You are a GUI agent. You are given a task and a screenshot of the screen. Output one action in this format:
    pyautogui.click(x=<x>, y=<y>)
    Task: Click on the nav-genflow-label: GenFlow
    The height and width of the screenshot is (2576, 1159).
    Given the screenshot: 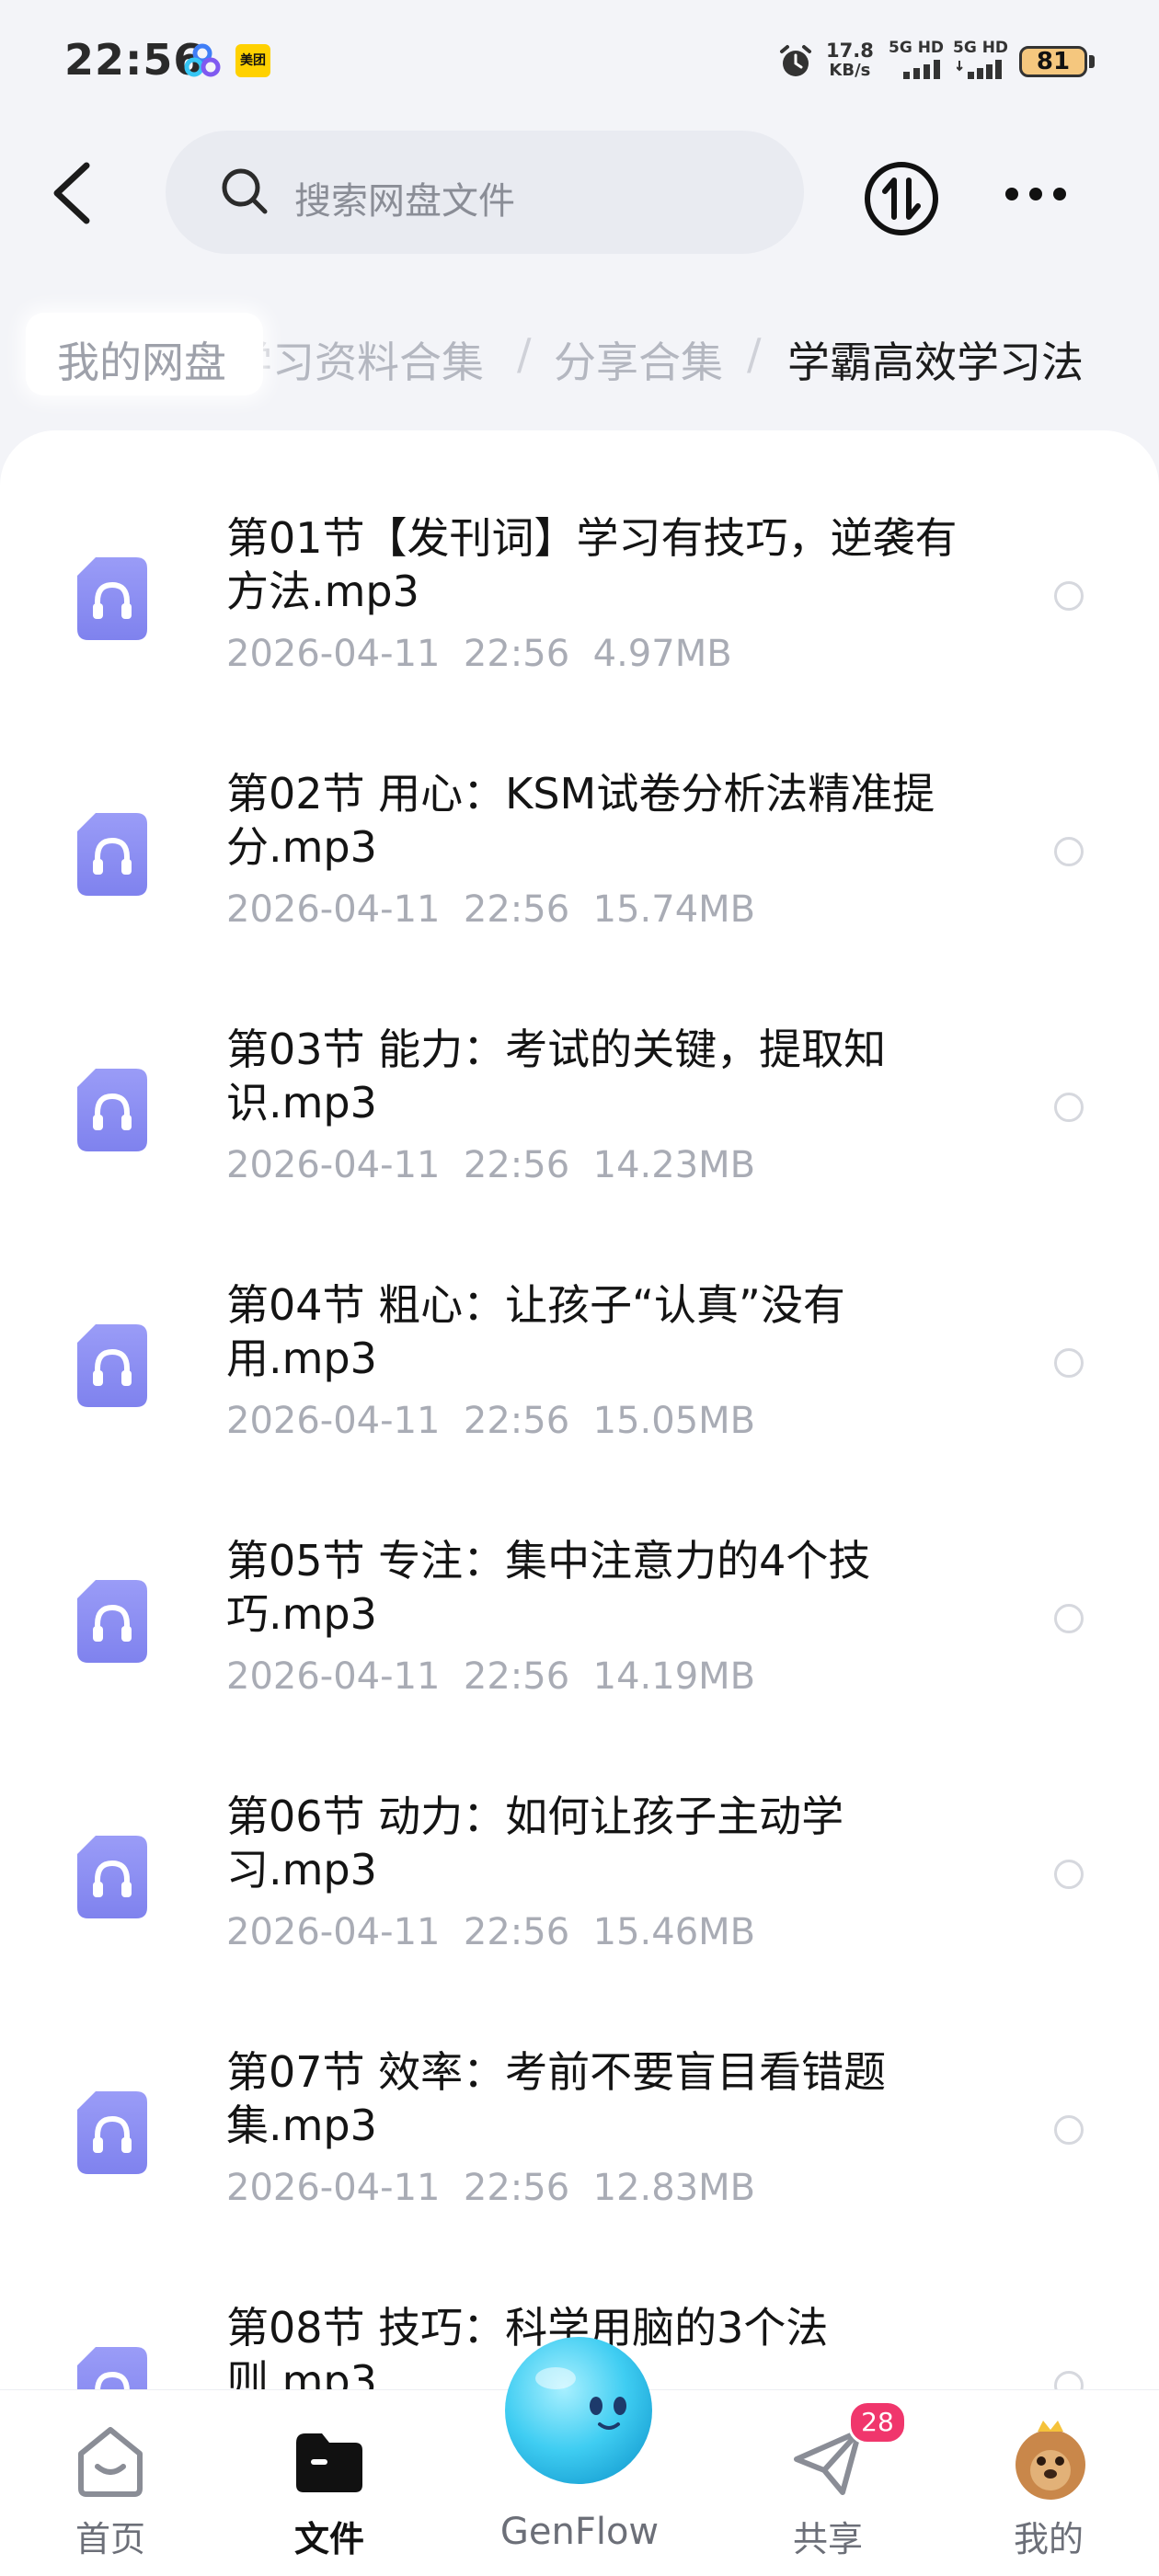 What is the action you would take?
    pyautogui.click(x=579, y=2532)
    